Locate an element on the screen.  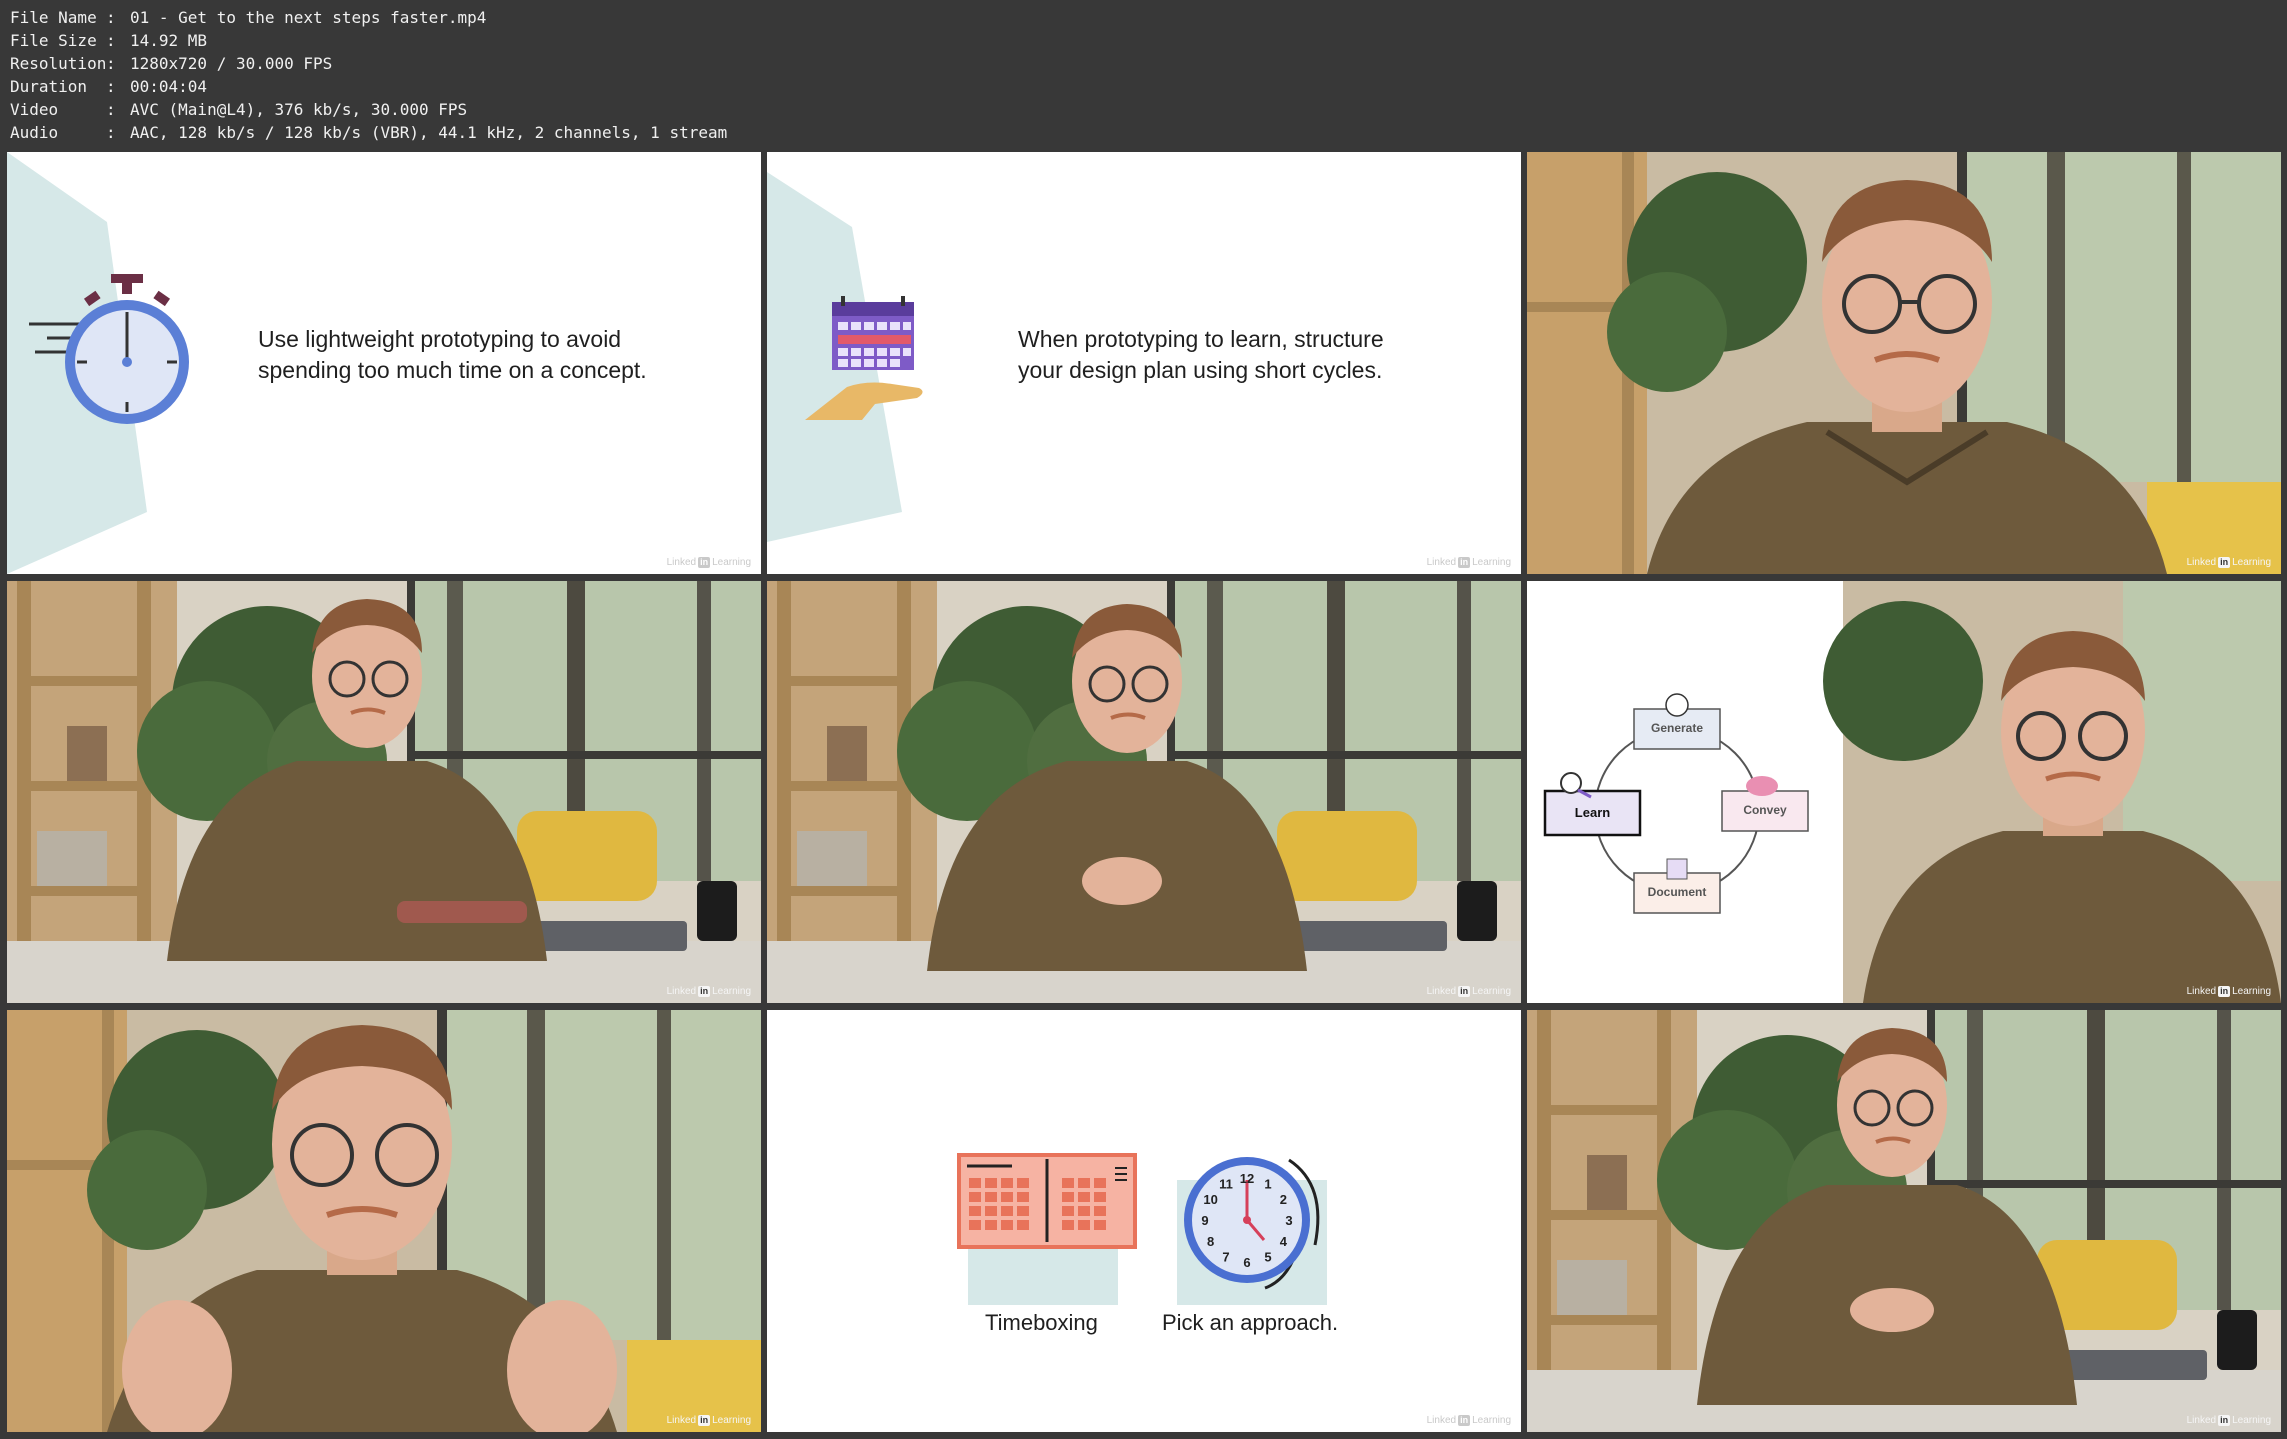
planner-icon is located at coordinates (1047, 1201).